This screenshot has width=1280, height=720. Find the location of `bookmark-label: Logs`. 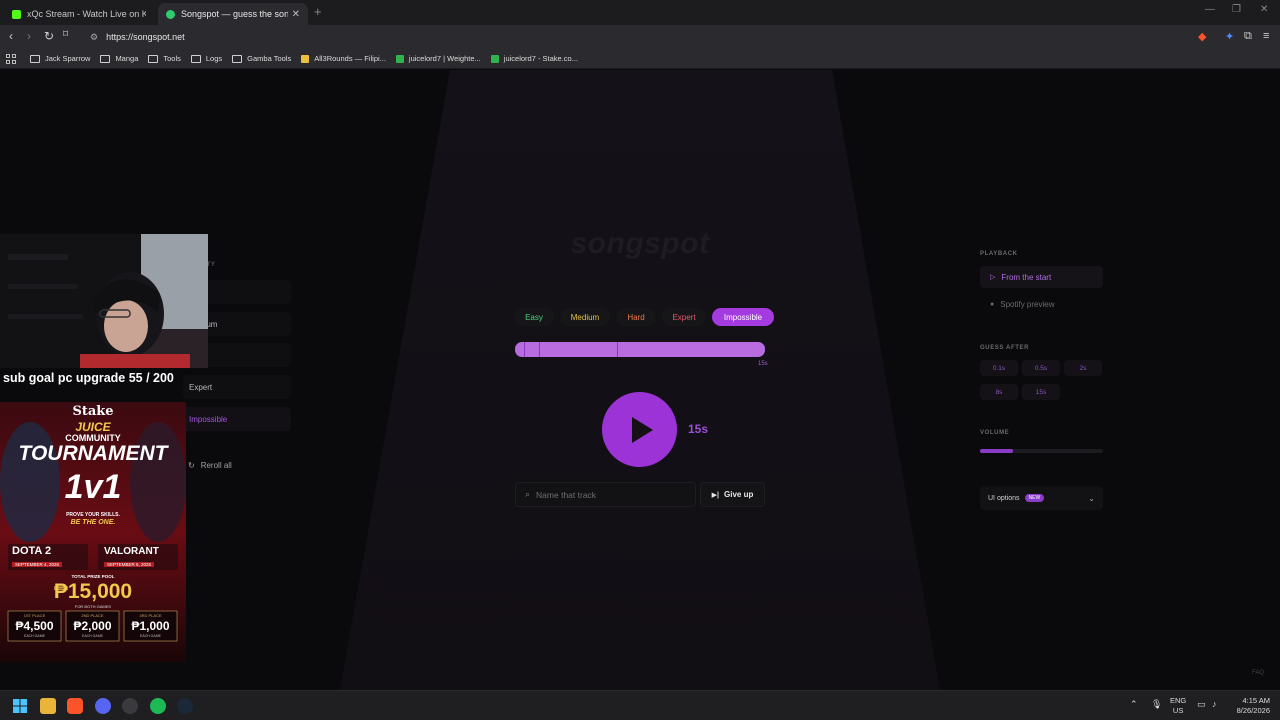

bookmark-label: Logs is located at coordinates (214, 58).